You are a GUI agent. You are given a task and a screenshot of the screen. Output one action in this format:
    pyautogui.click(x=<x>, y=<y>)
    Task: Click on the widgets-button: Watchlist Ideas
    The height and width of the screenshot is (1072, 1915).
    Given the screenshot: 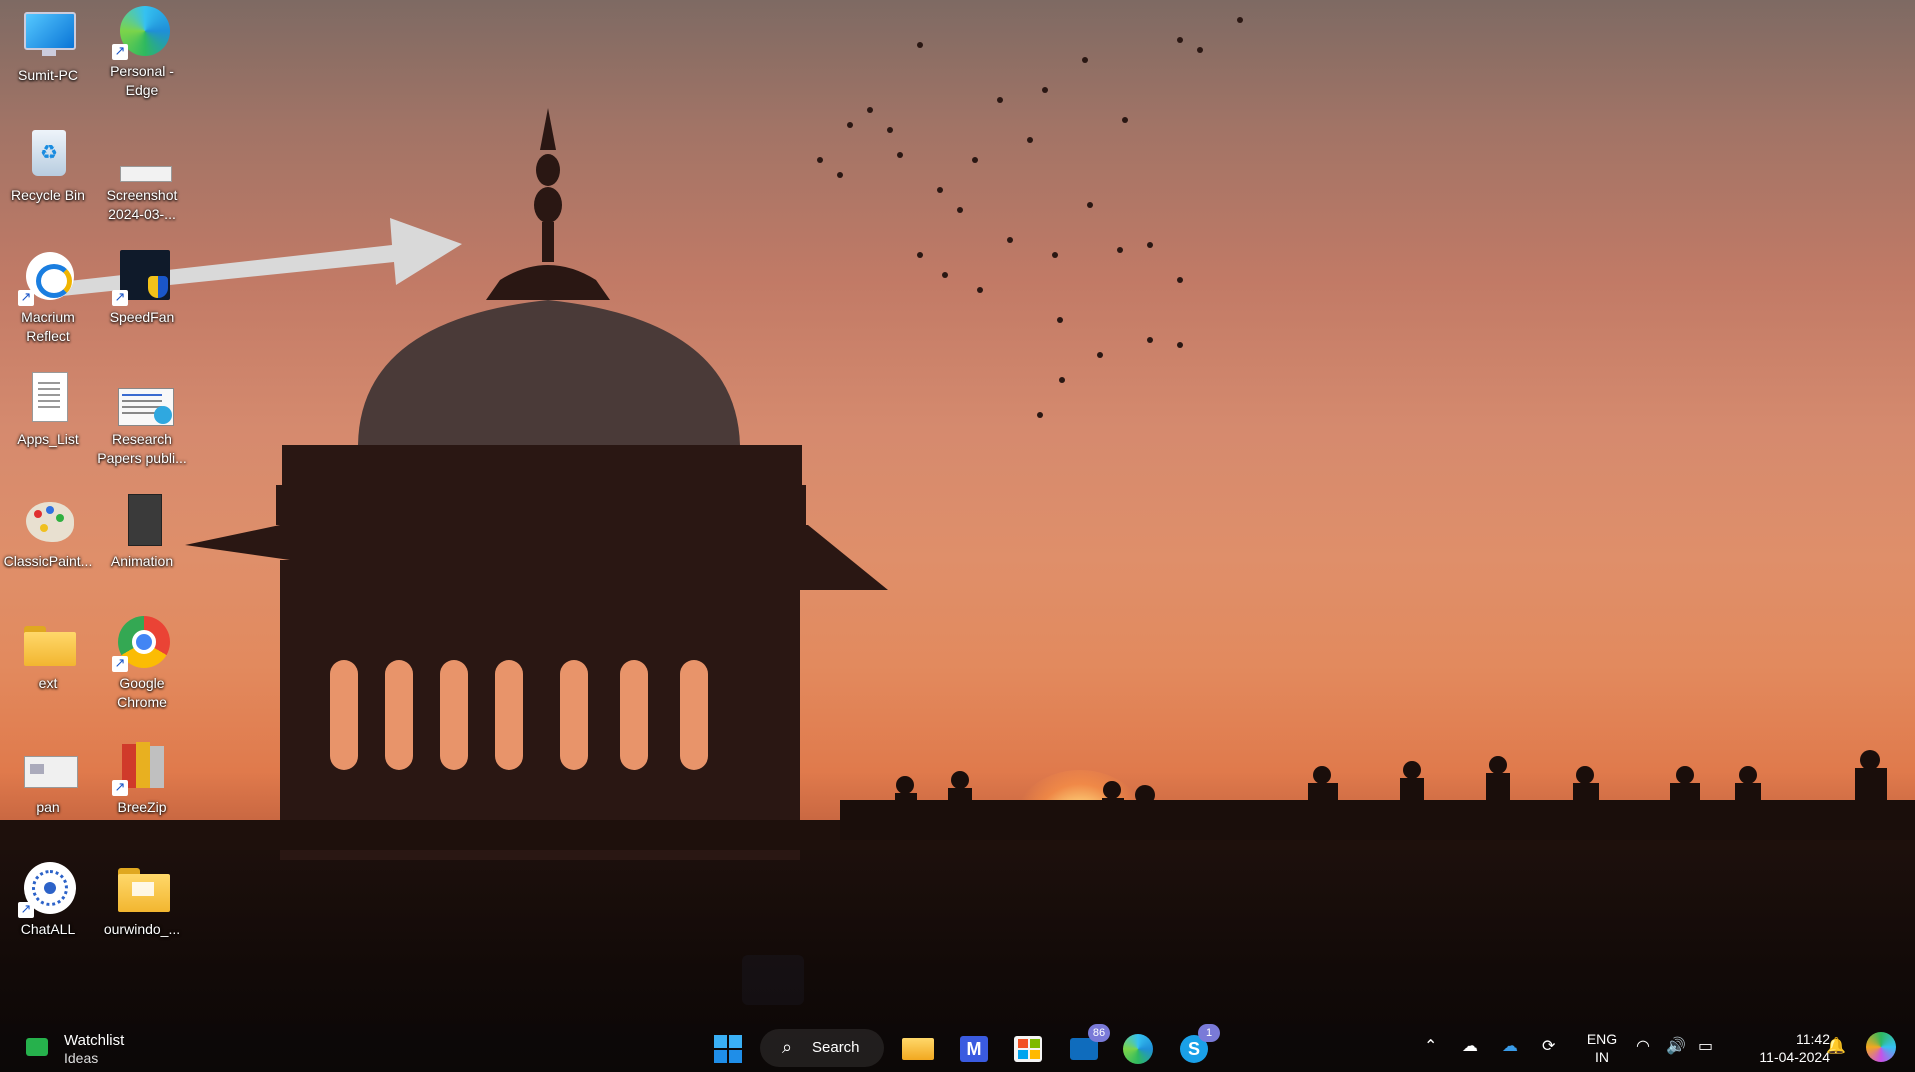 What is the action you would take?
    pyautogui.click(x=92, y=1048)
    